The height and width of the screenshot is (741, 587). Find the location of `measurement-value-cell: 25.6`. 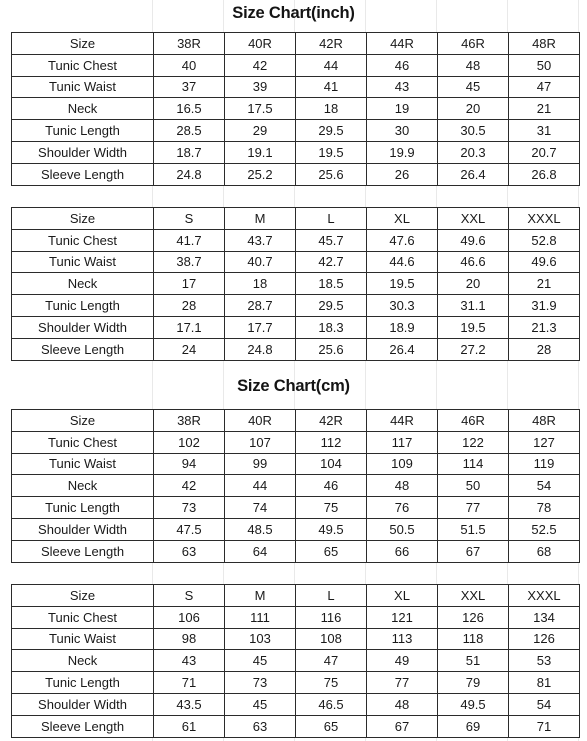

measurement-value-cell: 25.6 is located at coordinates (331, 174).